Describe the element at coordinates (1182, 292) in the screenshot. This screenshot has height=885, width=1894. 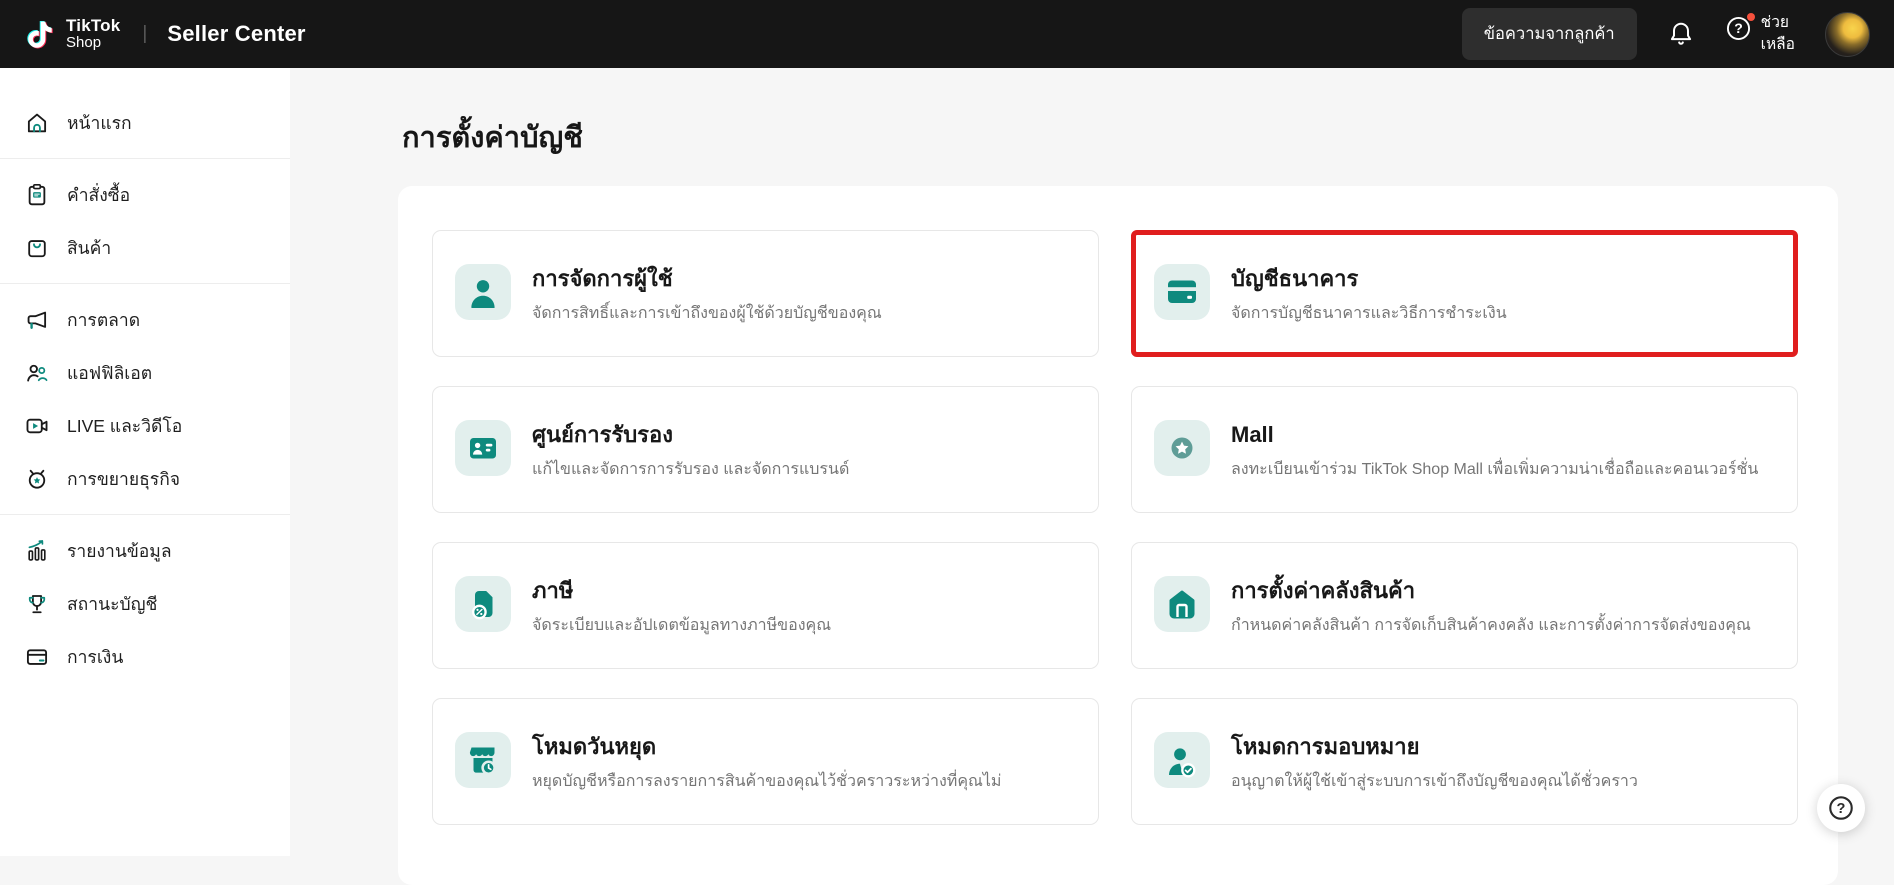
I see `bank-card-icon` at that location.